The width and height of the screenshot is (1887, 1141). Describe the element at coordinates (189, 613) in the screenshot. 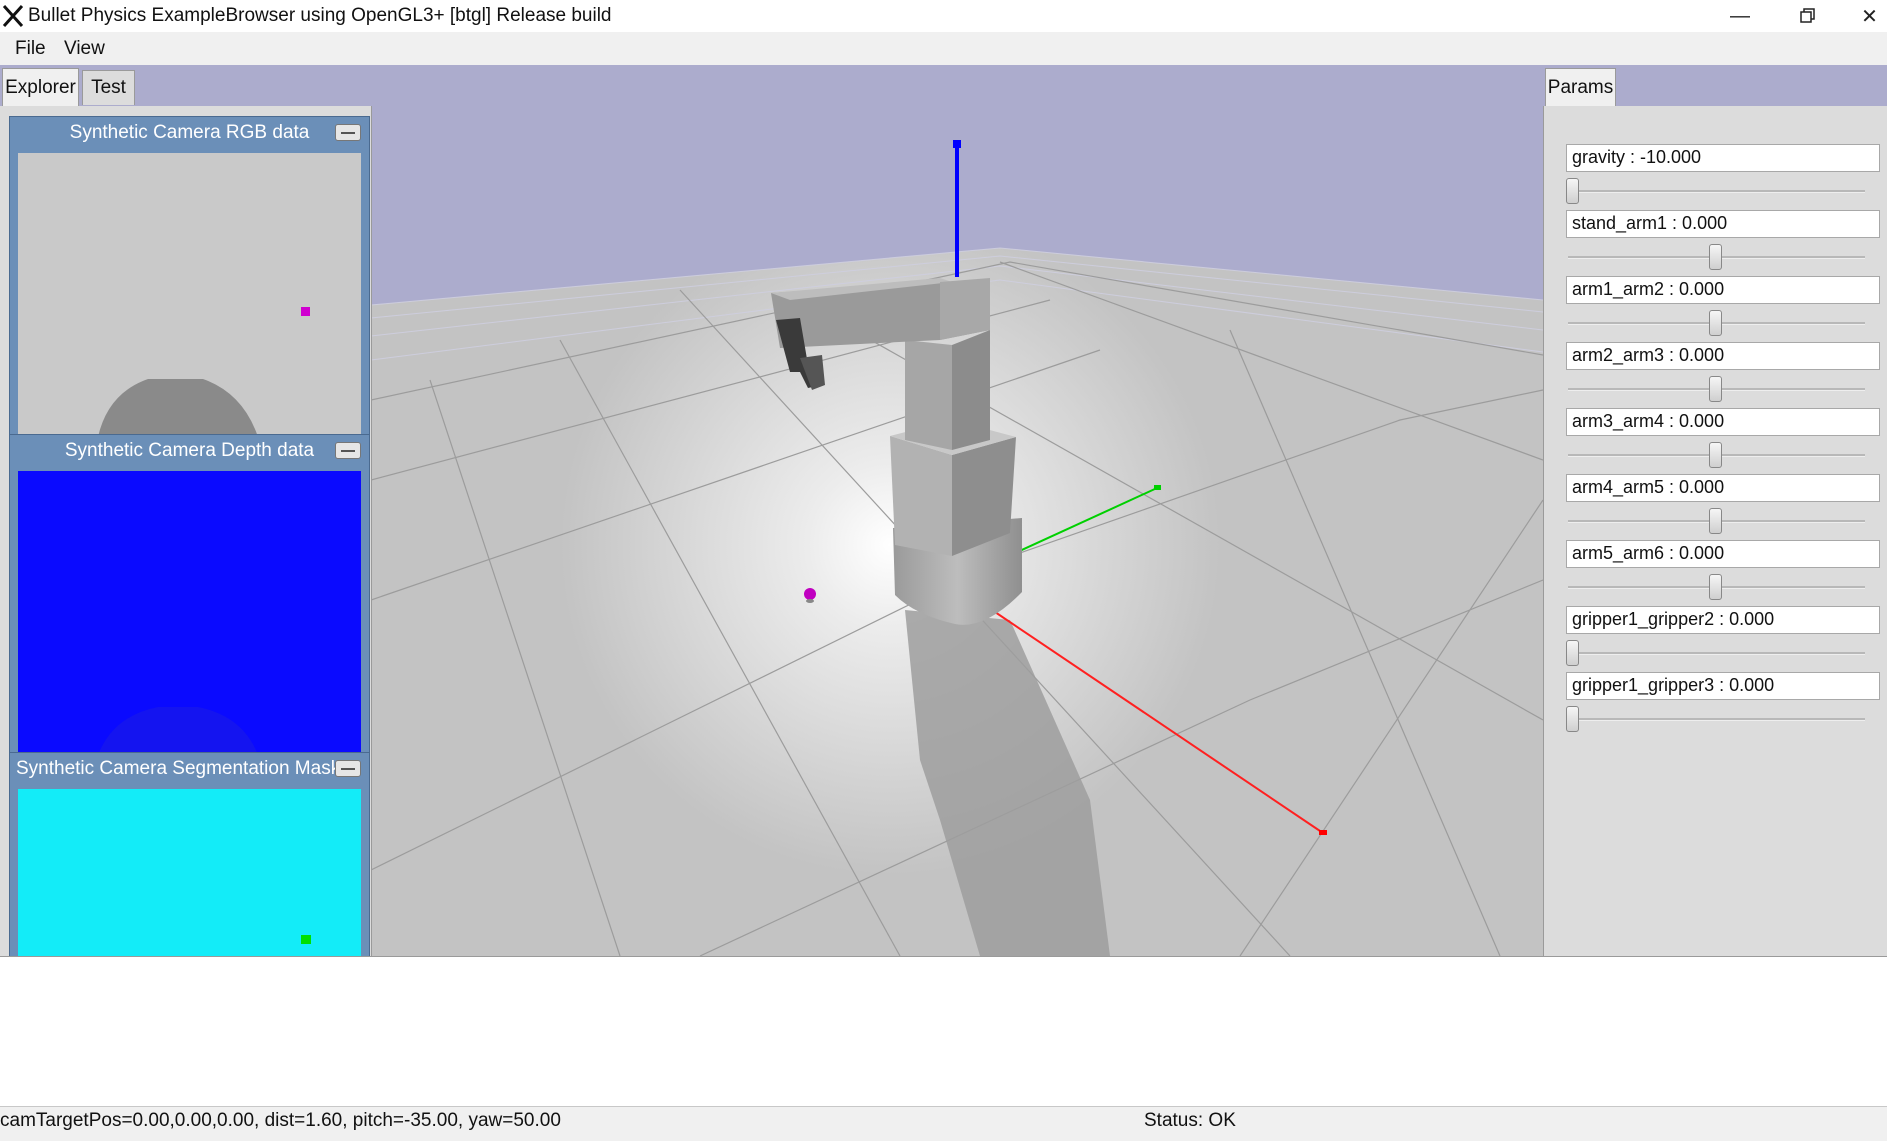

I see `depth-camera-image` at that location.